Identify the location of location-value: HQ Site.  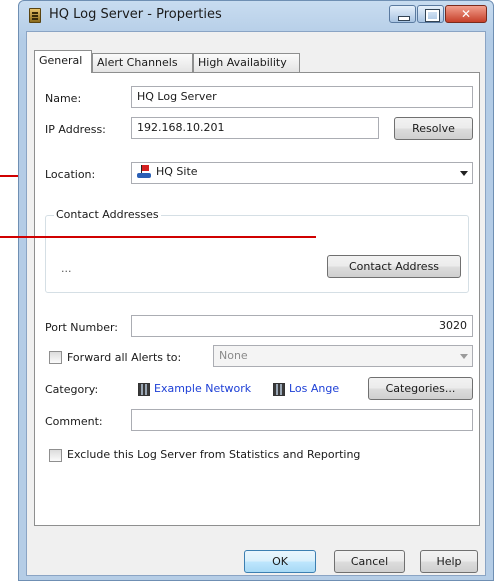
(177, 171).